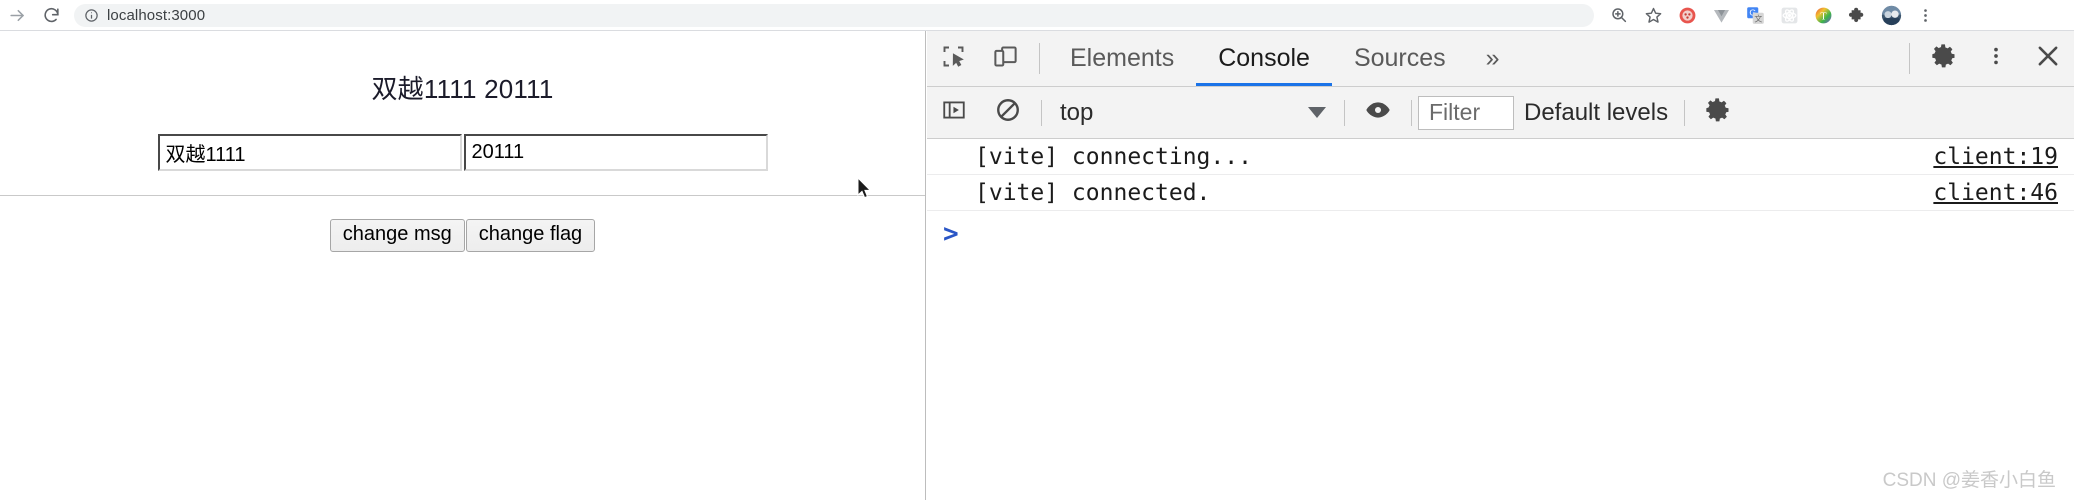 The height and width of the screenshot is (500, 2074). I want to click on svg-text: 文, so click(1758, 18).